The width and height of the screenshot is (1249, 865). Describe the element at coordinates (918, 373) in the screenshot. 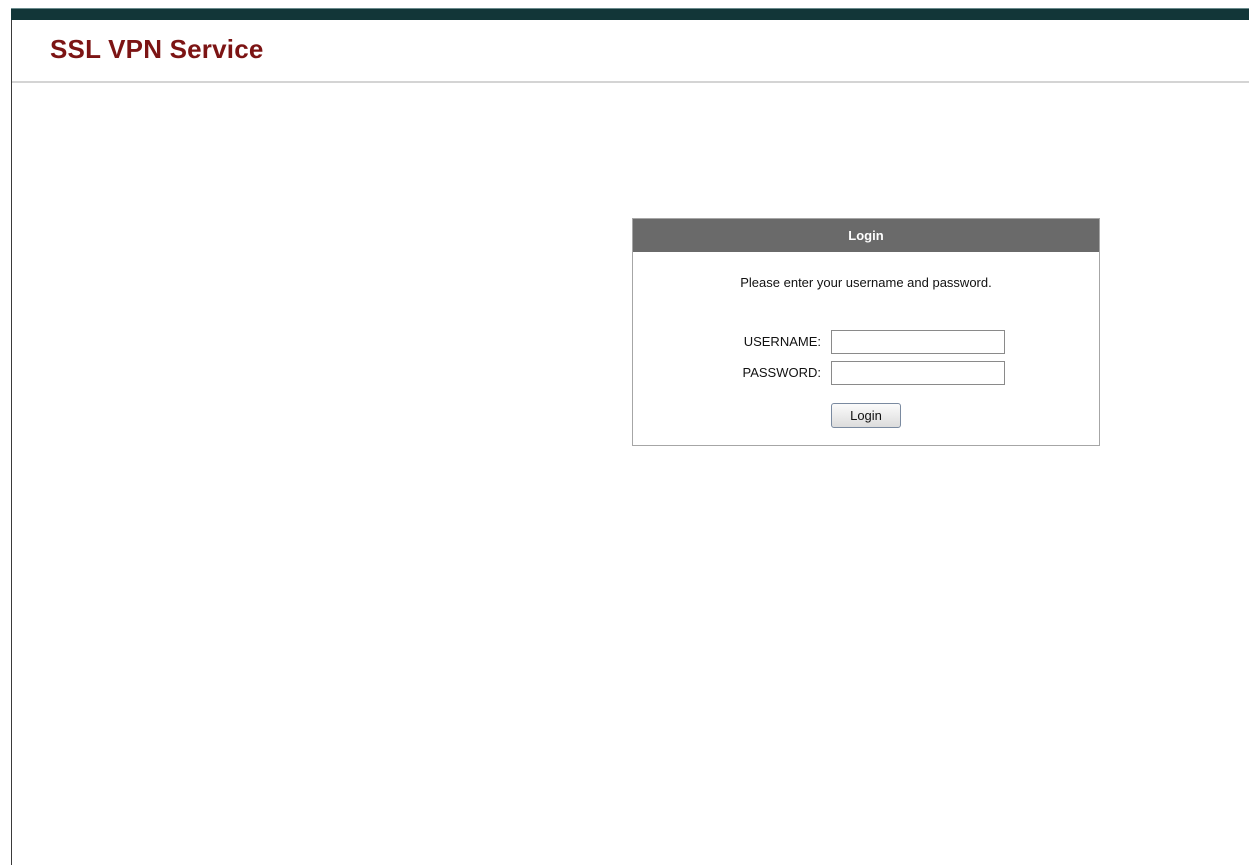

I see `password-field` at that location.